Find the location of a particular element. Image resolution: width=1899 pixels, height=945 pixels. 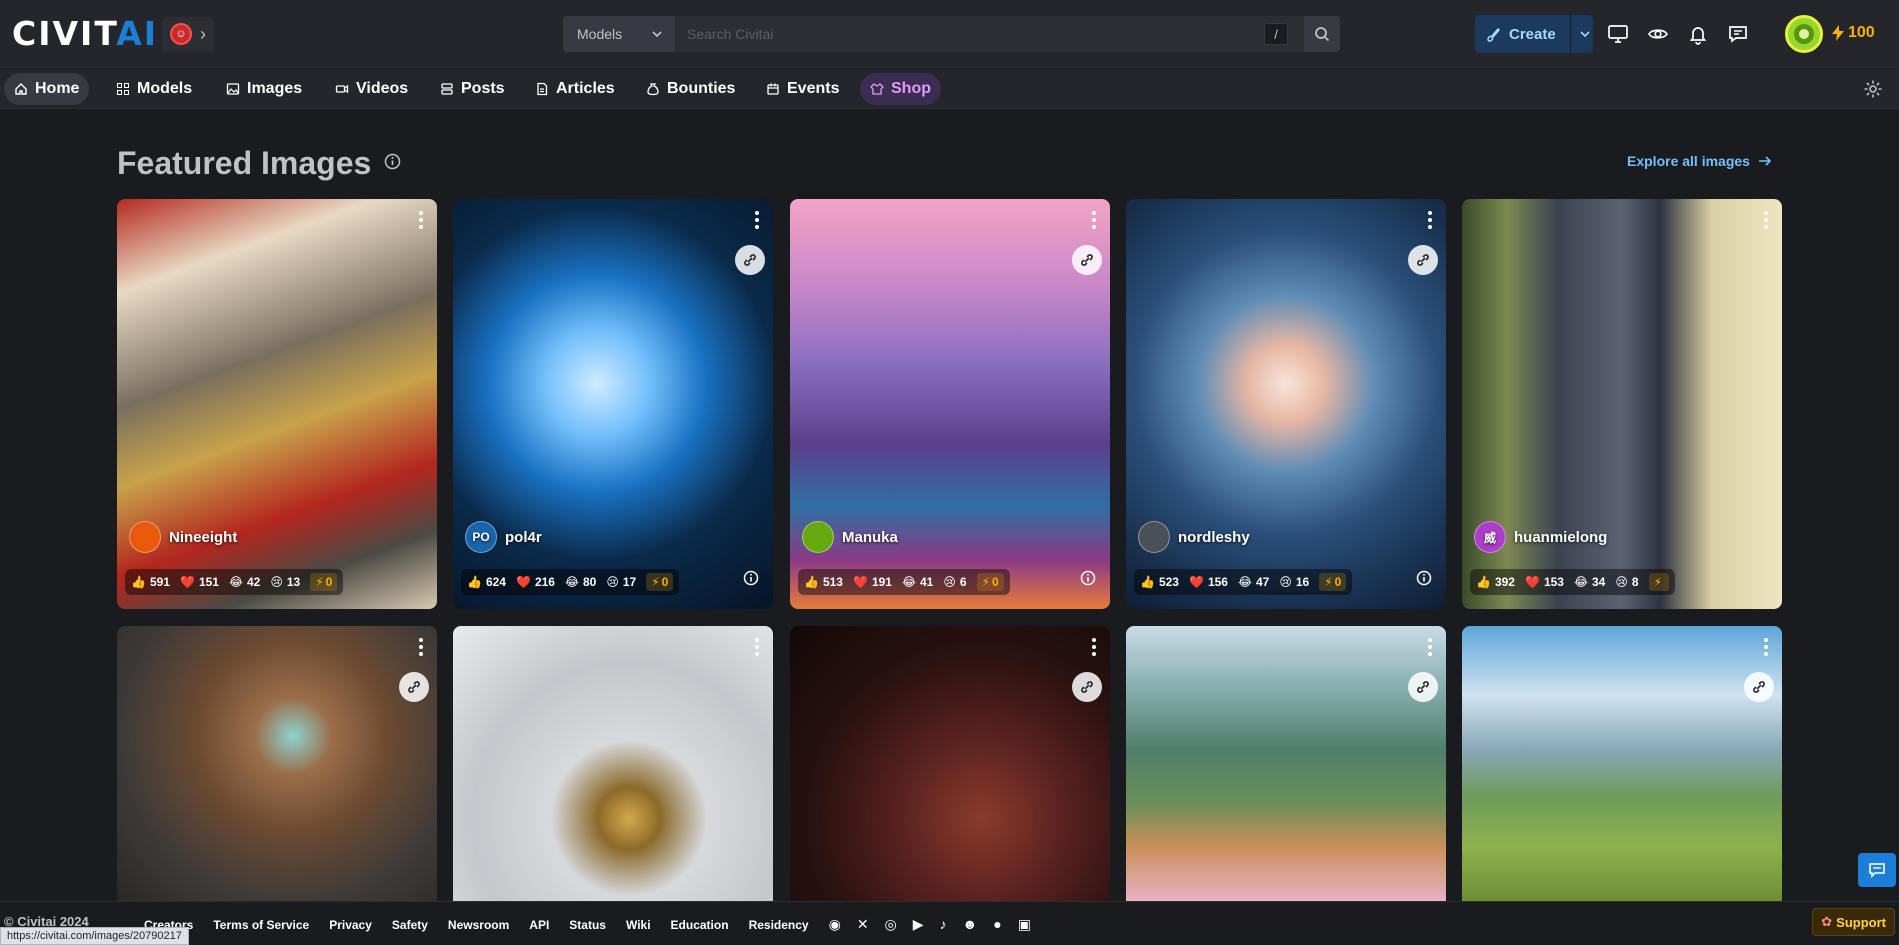

event-badge-selector: ☺ › is located at coordinates (188, 34).